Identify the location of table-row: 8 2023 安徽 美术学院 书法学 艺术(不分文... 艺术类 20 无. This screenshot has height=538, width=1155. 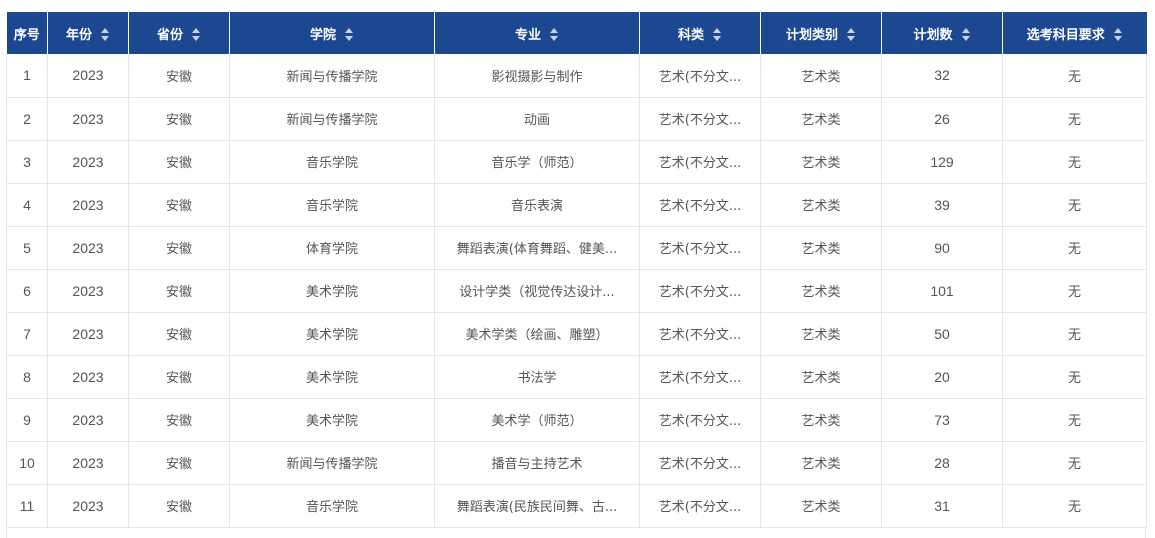
(576, 377).